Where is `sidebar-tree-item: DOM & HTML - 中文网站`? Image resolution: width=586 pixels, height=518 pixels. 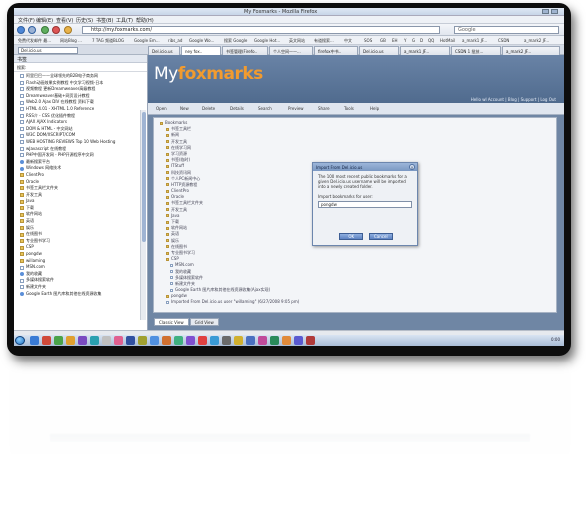 sidebar-tree-item: DOM & HTML - 中文网站 is located at coordinates (83, 129).